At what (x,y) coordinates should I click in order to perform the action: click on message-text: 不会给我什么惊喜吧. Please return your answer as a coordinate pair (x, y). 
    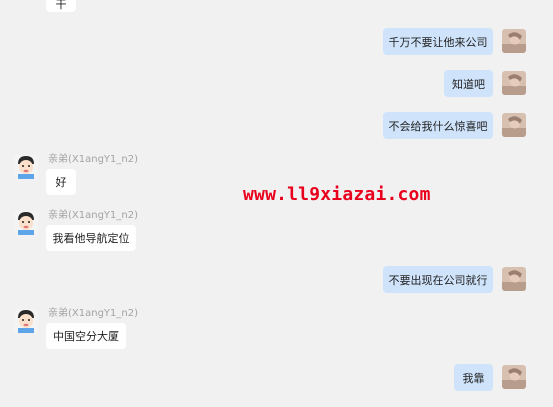
    Looking at the image, I should click on (438, 126).